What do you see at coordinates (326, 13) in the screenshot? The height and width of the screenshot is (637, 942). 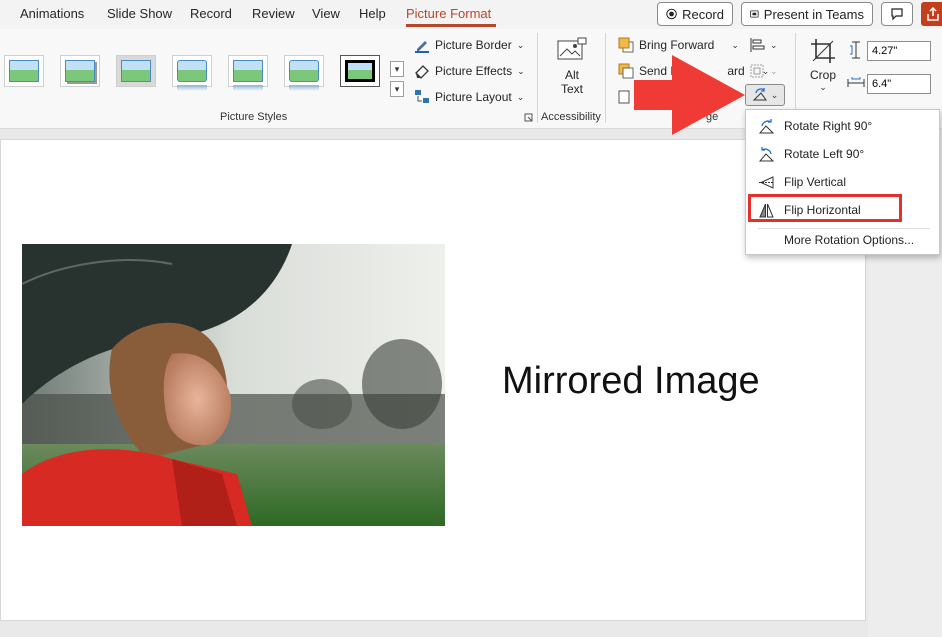 I see `tab-view: View` at bounding box center [326, 13].